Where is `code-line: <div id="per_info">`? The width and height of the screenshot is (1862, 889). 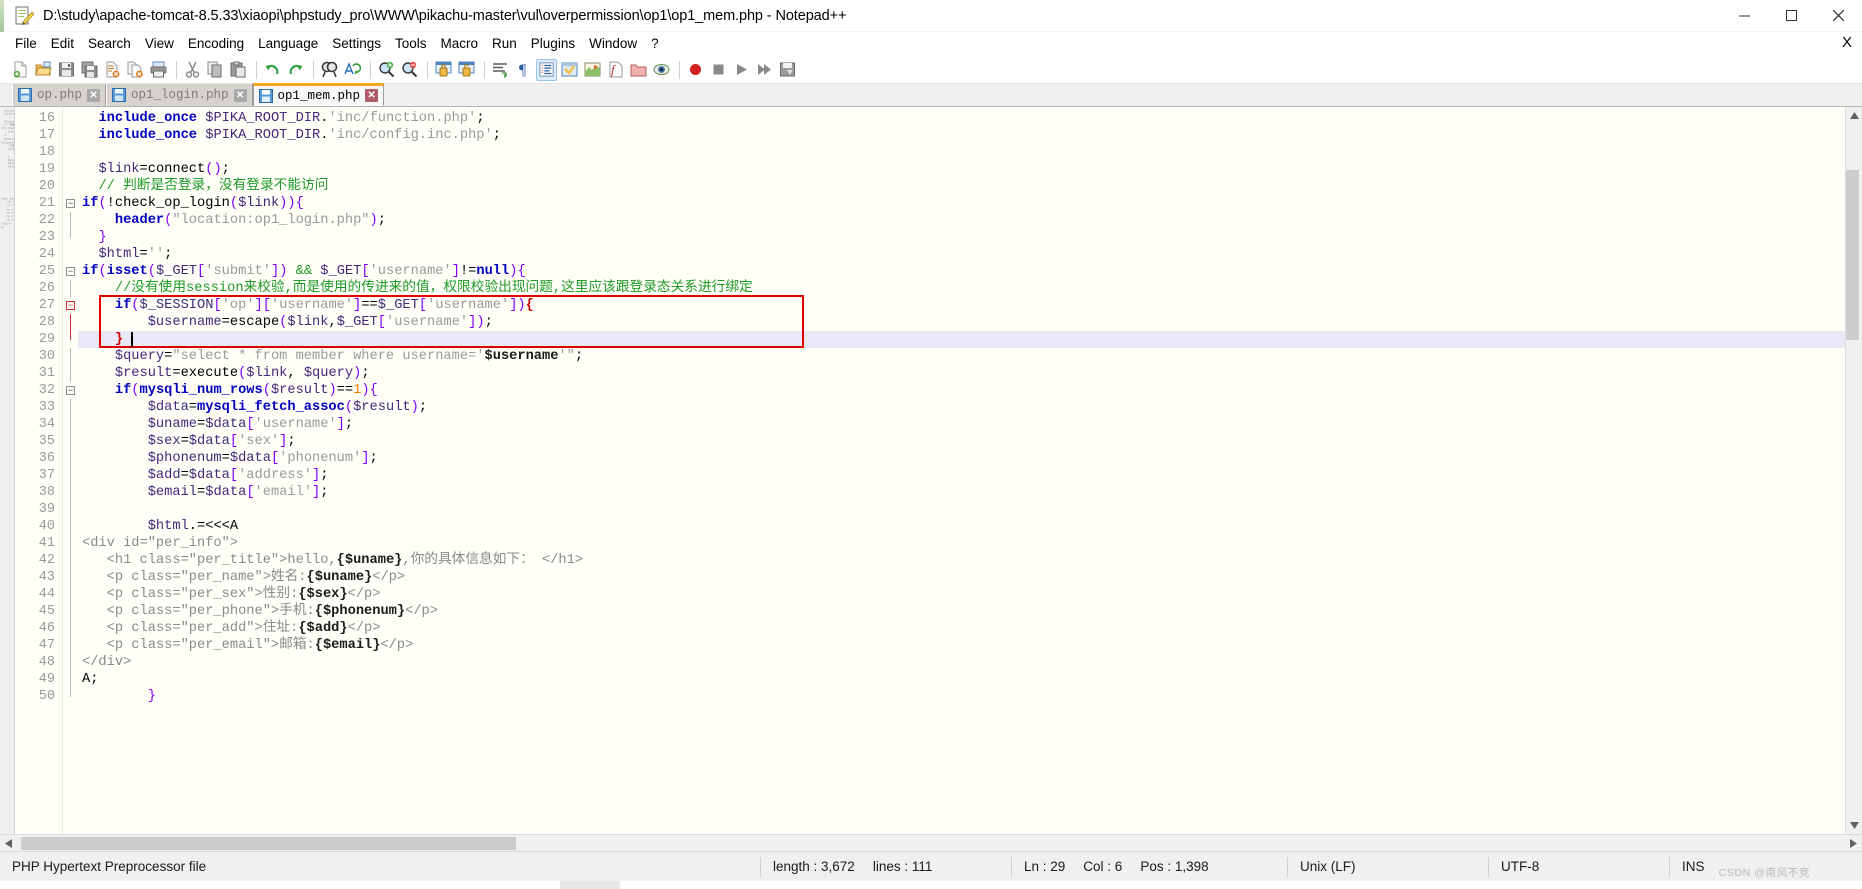
code-line: <div id="per_info"> is located at coordinates (961, 543).